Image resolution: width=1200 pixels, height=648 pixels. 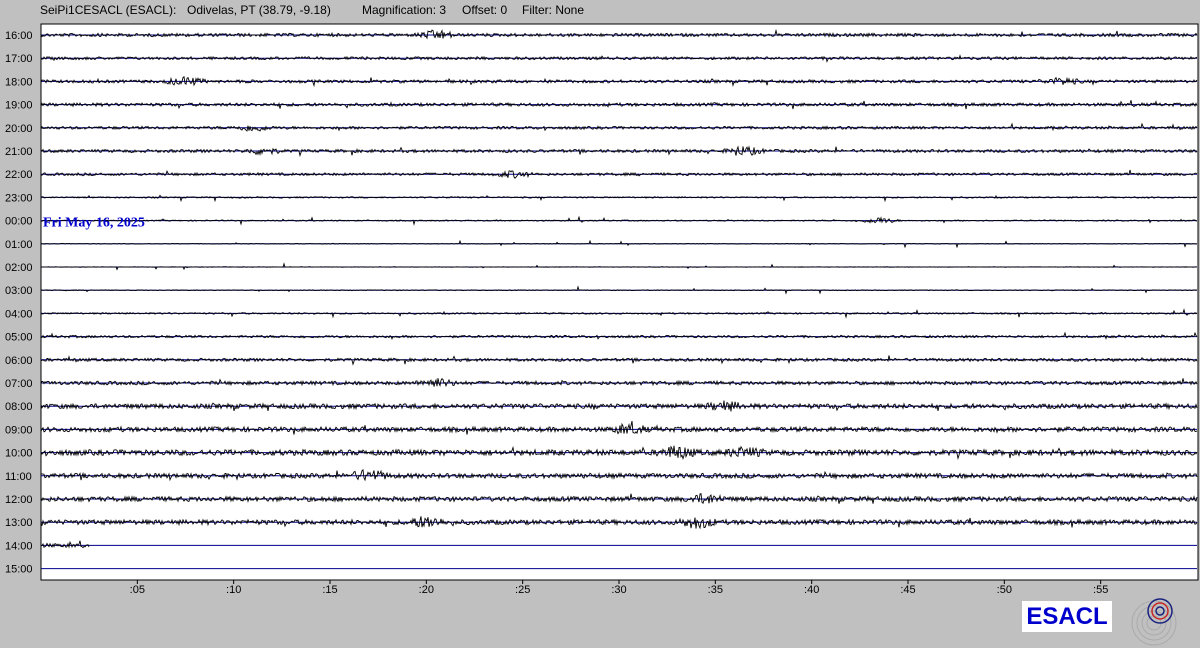 What do you see at coordinates (19, 314) in the screenshot?
I see `row-label: 04:00` at bounding box center [19, 314].